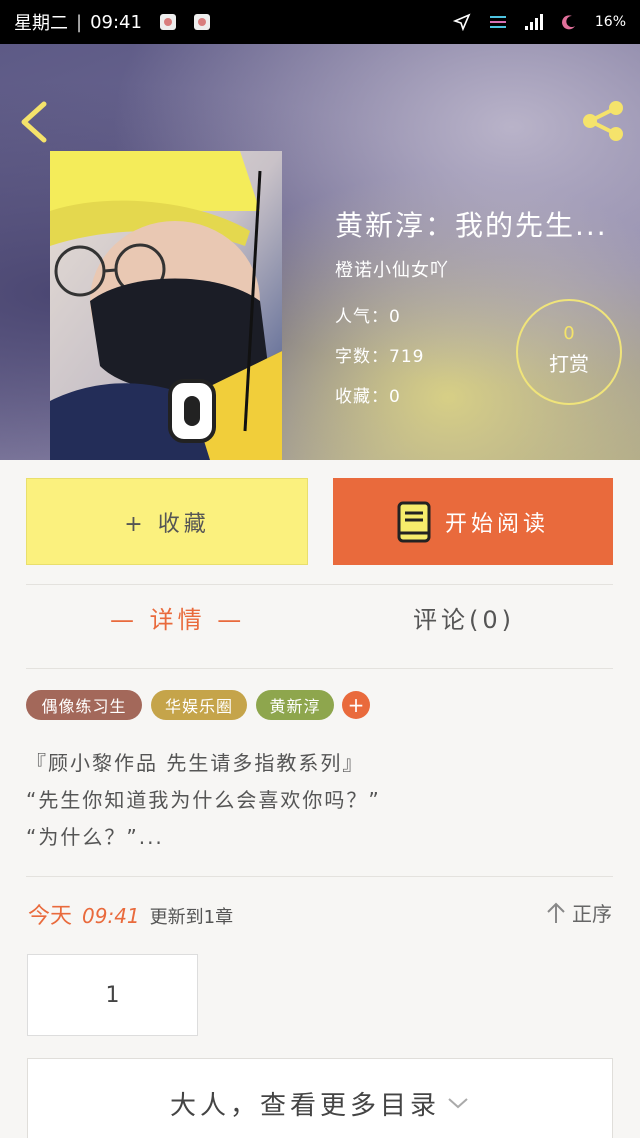 The width and height of the screenshot is (640, 1138). I want to click on favorites-stat: 收藏：0, so click(368, 397).